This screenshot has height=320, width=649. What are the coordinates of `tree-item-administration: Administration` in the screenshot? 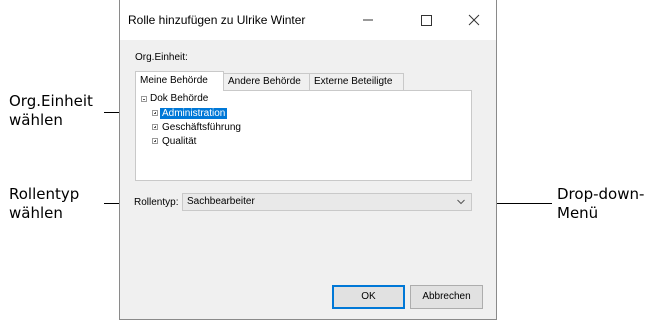 It's located at (194, 113).